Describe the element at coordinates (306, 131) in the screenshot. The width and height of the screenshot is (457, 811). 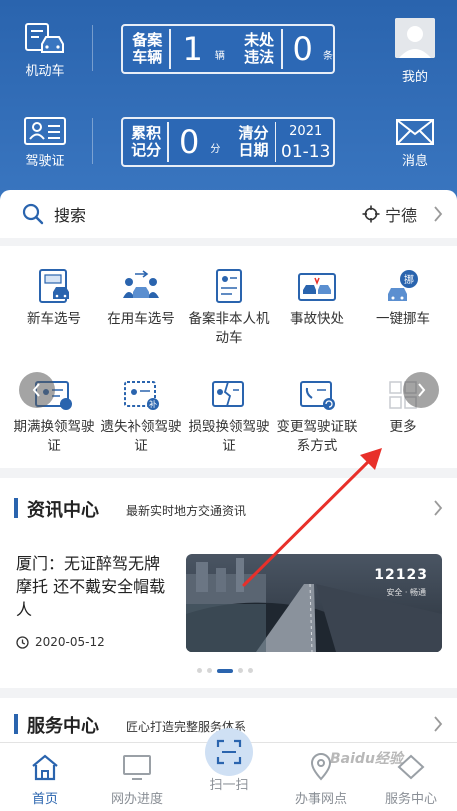
I see `reset-date-year: 2021` at that location.